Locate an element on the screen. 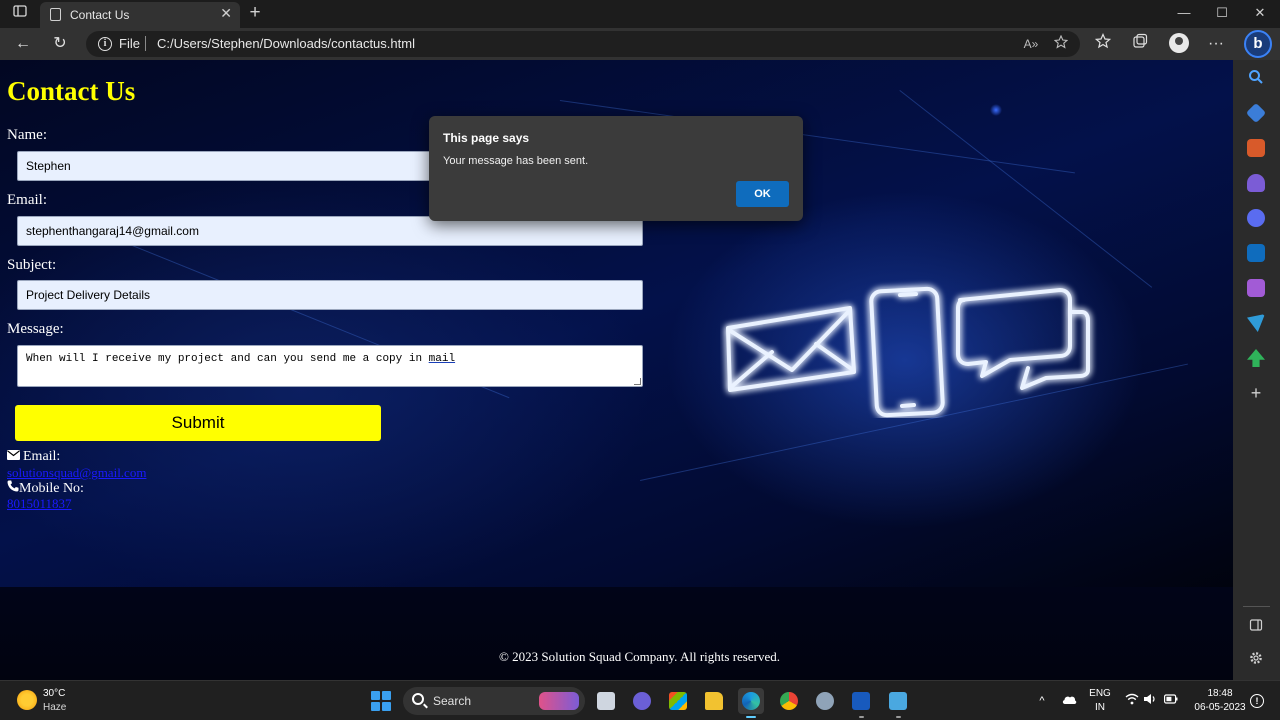 Image resolution: width=1280 pixels, height=720 pixels. clock-time: 18:48 is located at coordinates (1220, 693).